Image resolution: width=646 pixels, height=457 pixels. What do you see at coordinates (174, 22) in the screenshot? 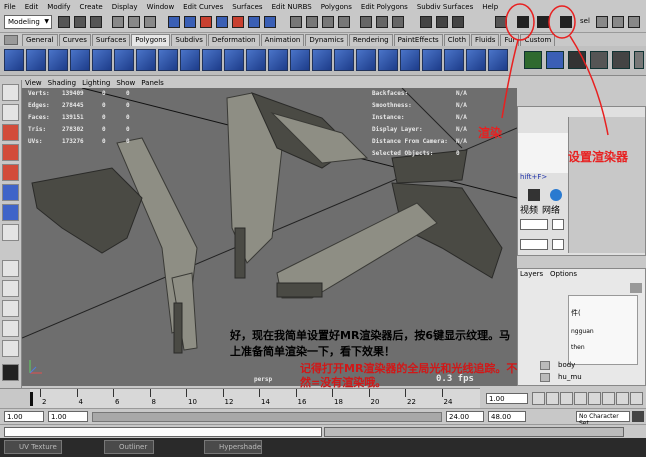
I see `mask-joint-icon` at bounding box center [174, 22].